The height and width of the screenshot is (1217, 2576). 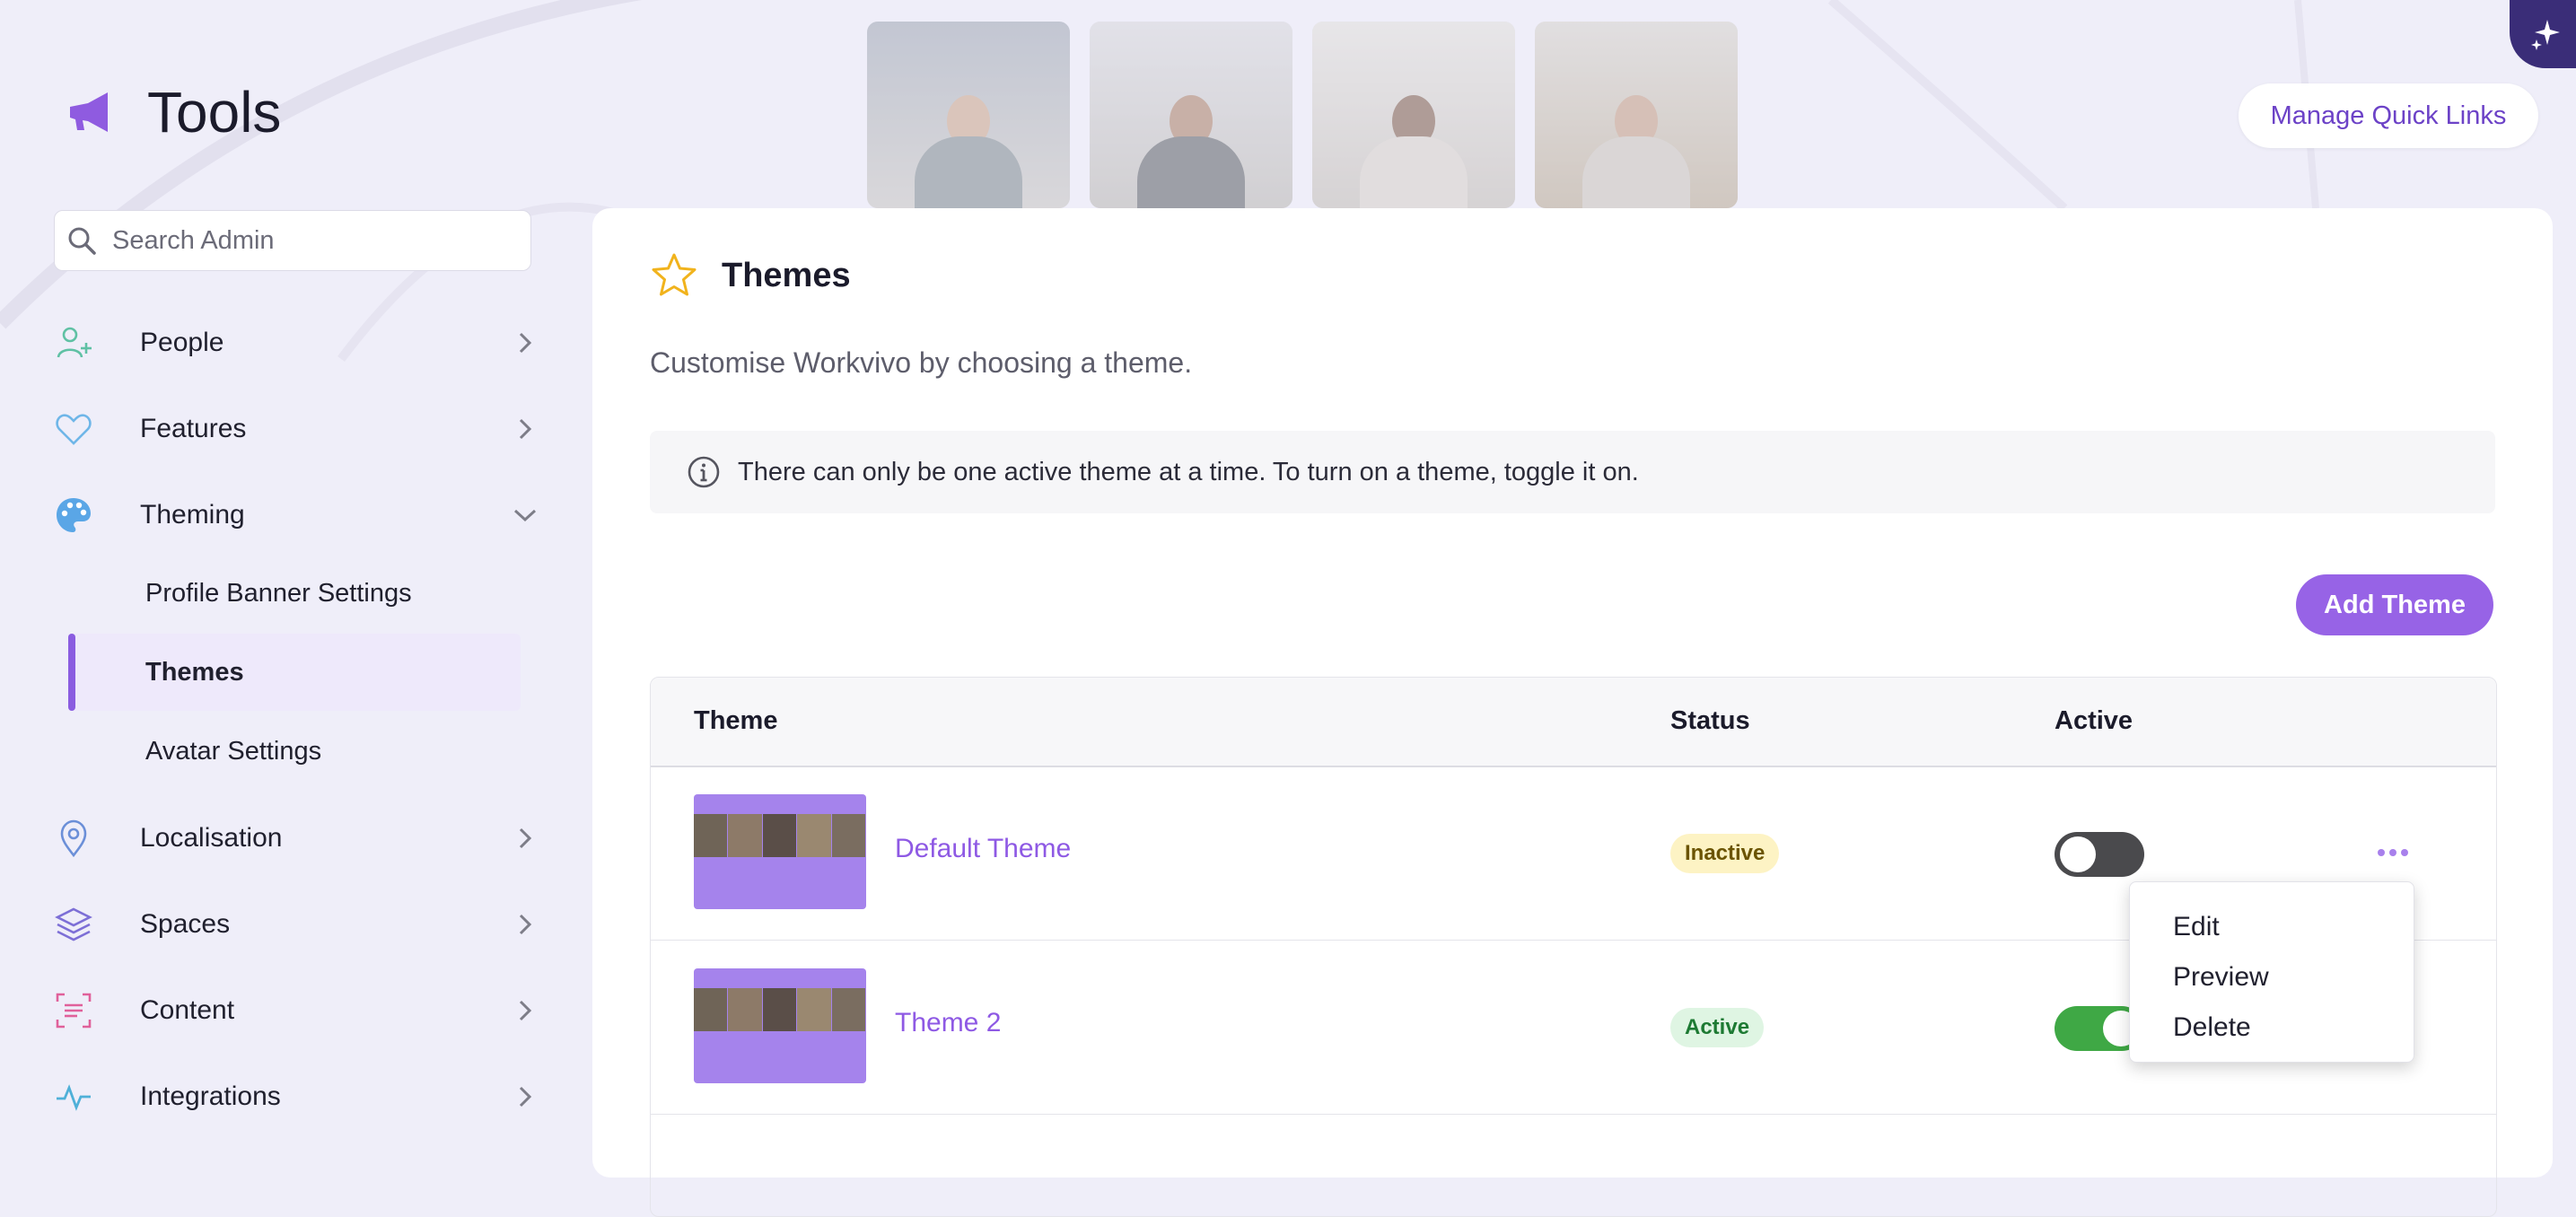 I want to click on sidebar-subitem-label: Avatar Settings, so click(x=233, y=751).